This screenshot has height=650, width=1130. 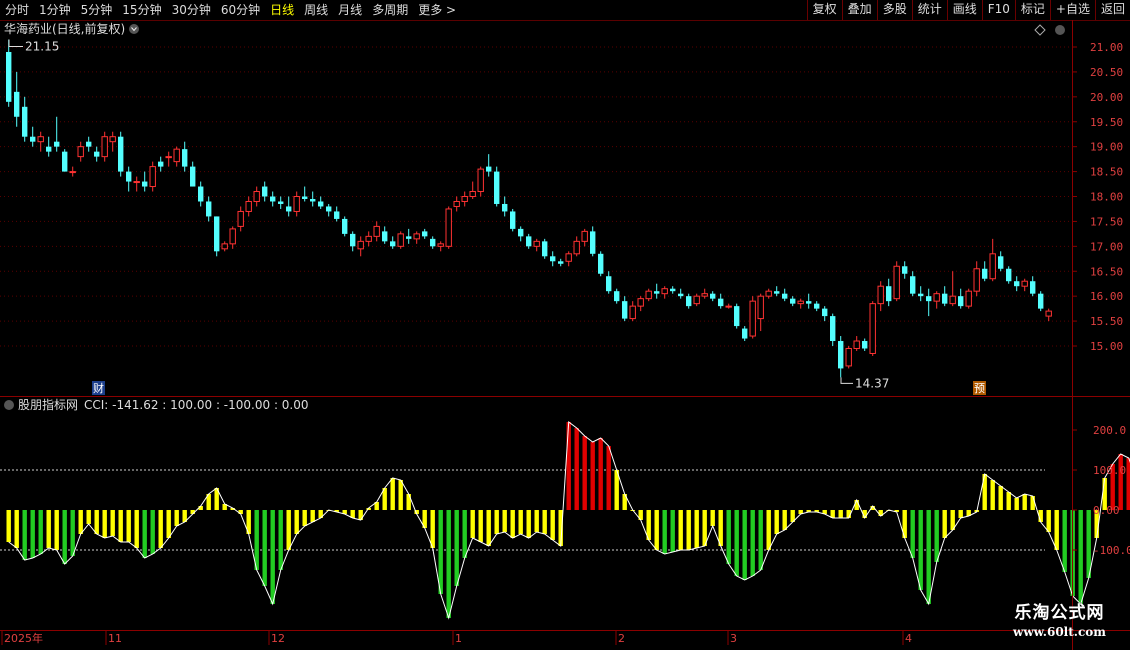 I want to click on period-tab-0: 分时, so click(x=17, y=10).